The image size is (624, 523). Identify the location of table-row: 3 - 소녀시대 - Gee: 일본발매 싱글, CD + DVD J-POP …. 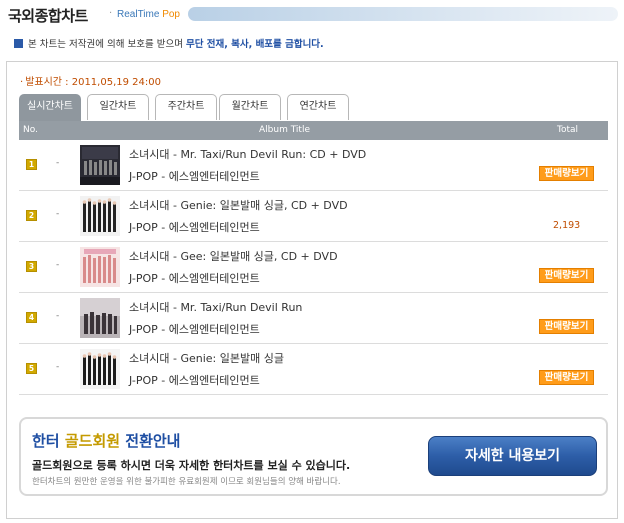
(313, 267).